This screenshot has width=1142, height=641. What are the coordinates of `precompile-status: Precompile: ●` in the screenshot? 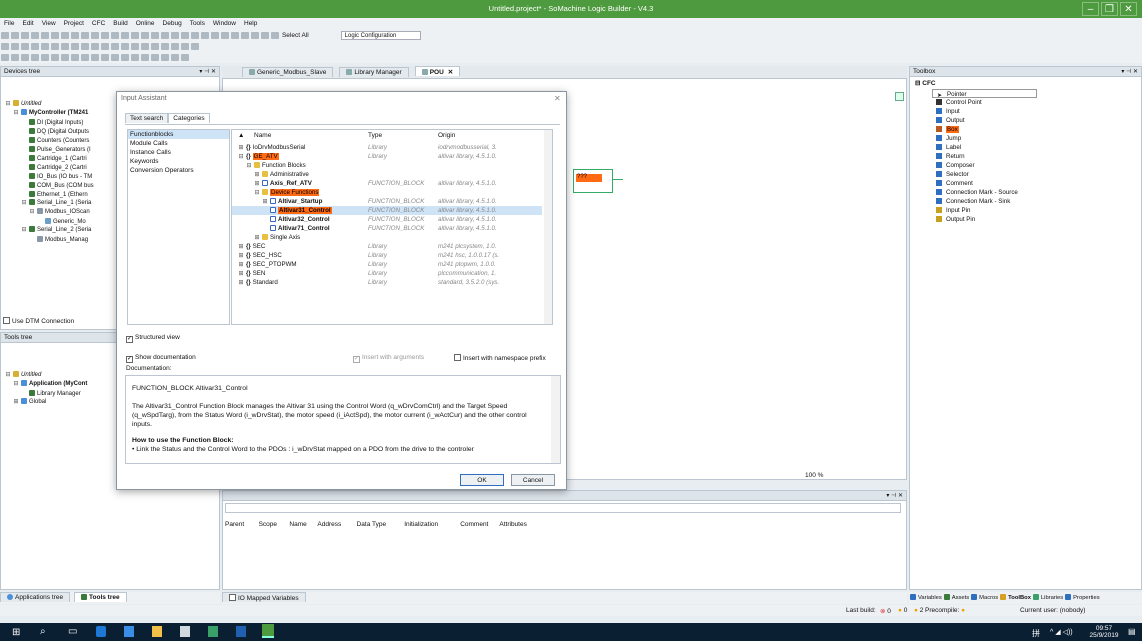 It's located at (945, 610).